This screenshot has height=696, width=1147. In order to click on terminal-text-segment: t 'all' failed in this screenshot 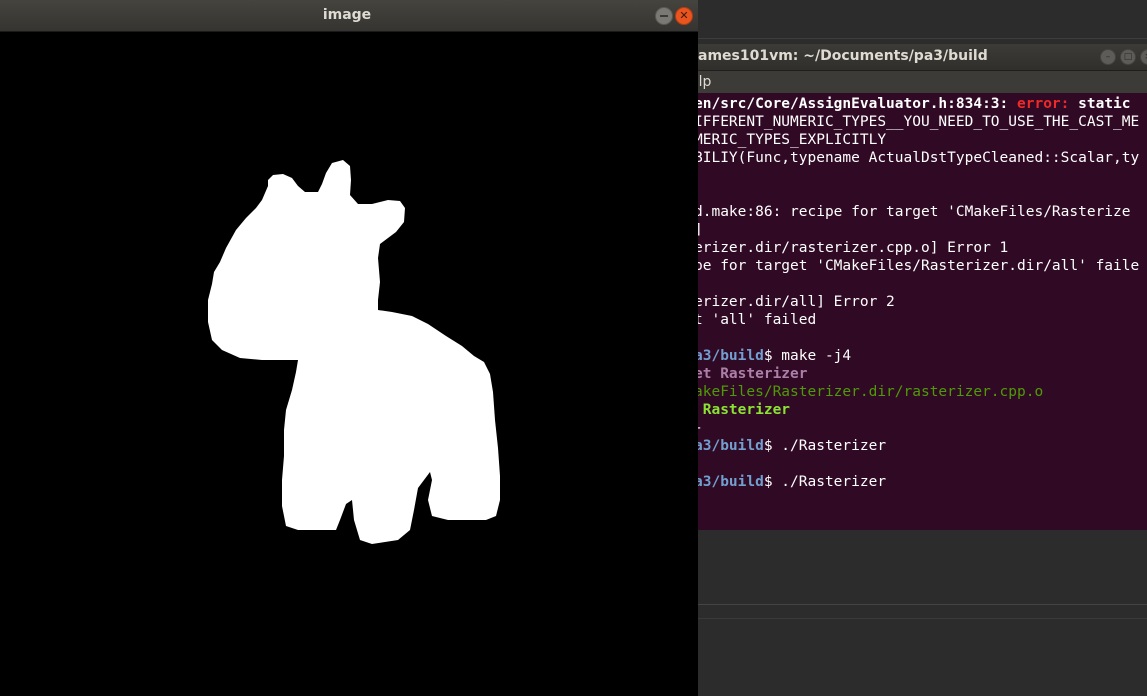, I will do `click(755, 320)`.